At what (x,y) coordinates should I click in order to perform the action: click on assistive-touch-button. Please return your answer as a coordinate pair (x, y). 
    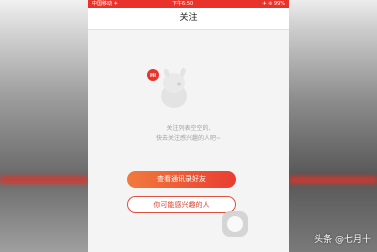
    Looking at the image, I should click on (235, 224).